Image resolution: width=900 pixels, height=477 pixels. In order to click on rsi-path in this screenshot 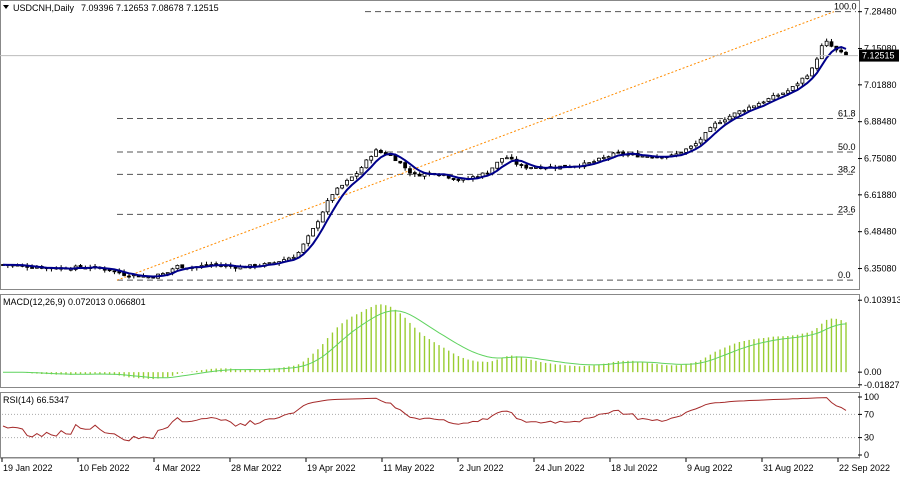, I will do `click(424, 419)`.